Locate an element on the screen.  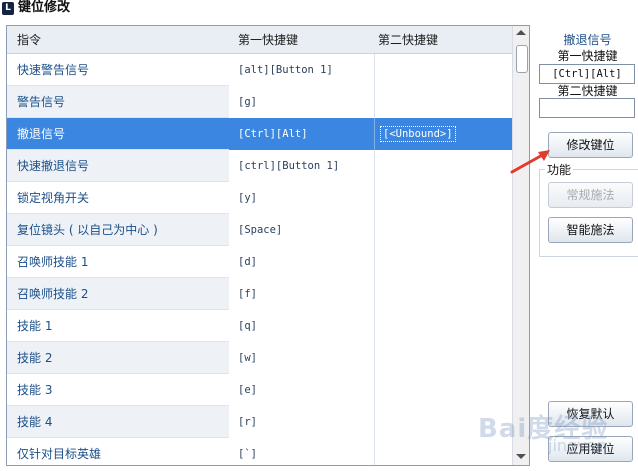
command-cell: 技能 1 is located at coordinates (35, 326).